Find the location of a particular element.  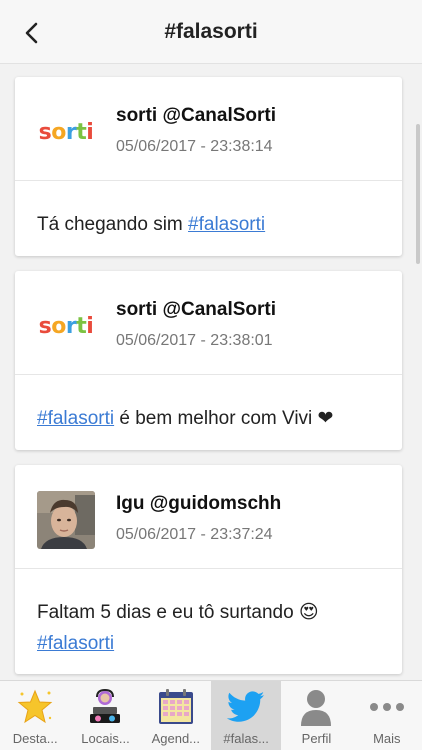

tweet-timestamp: 05/06/2017 - 23:38:01 is located at coordinates (194, 340).